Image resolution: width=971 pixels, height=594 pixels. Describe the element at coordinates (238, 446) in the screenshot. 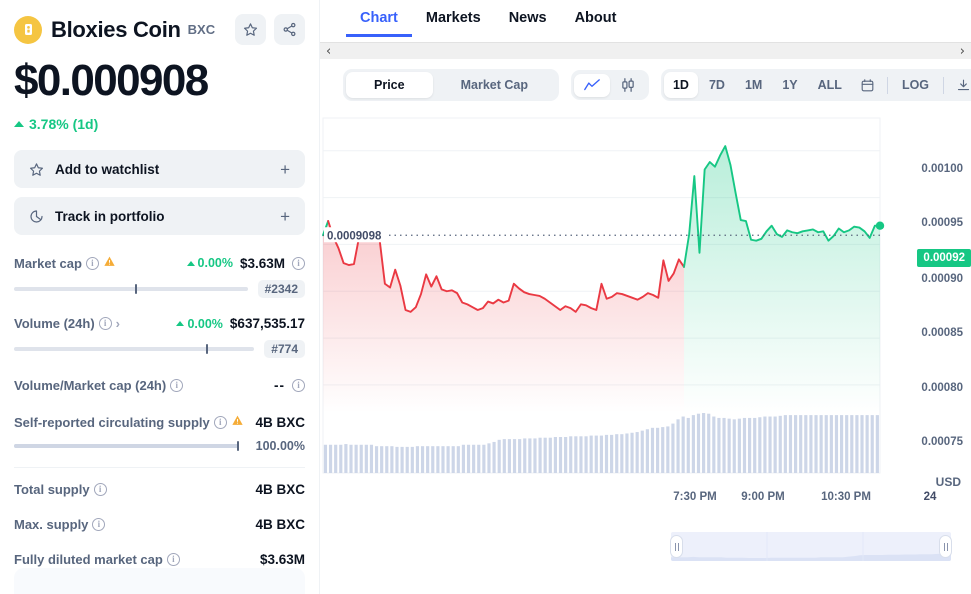

I see `supply-knob` at that location.